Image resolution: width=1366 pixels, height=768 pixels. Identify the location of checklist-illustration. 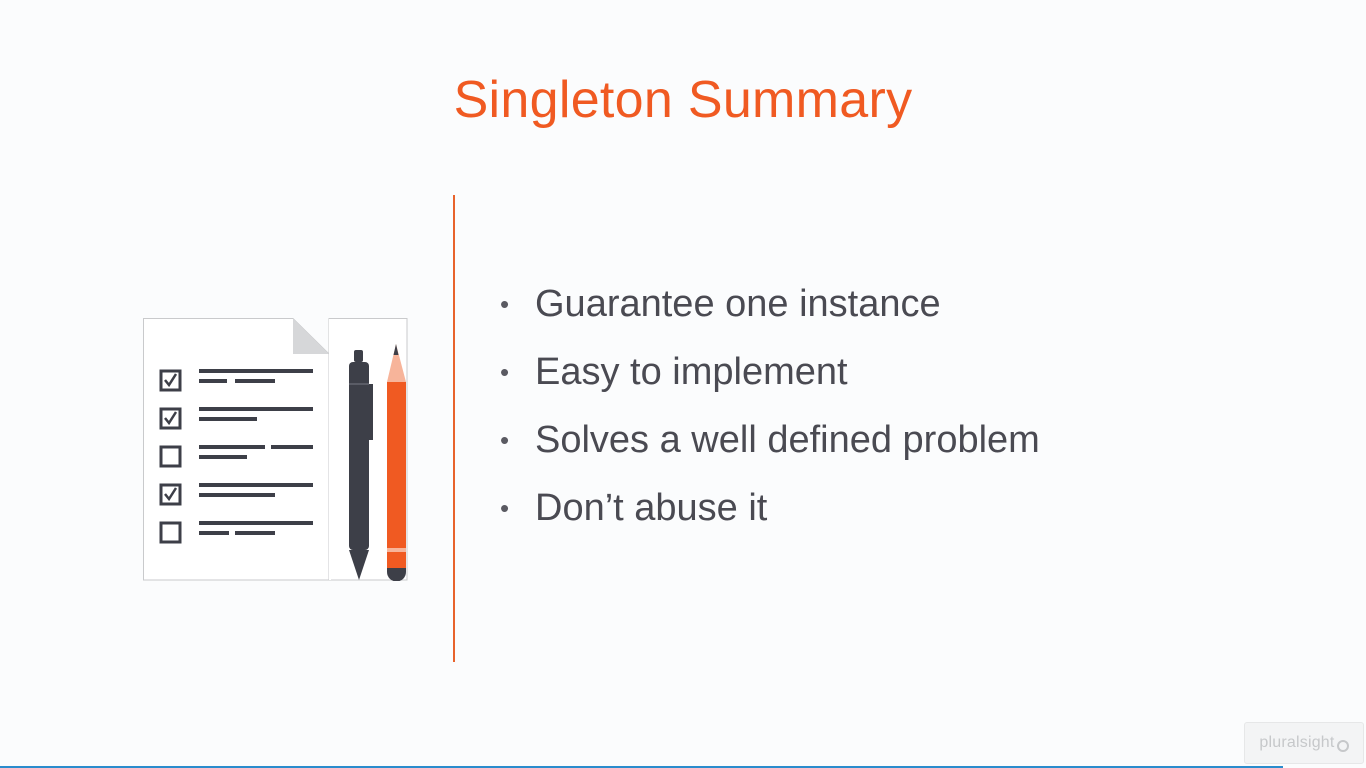
(275, 452).